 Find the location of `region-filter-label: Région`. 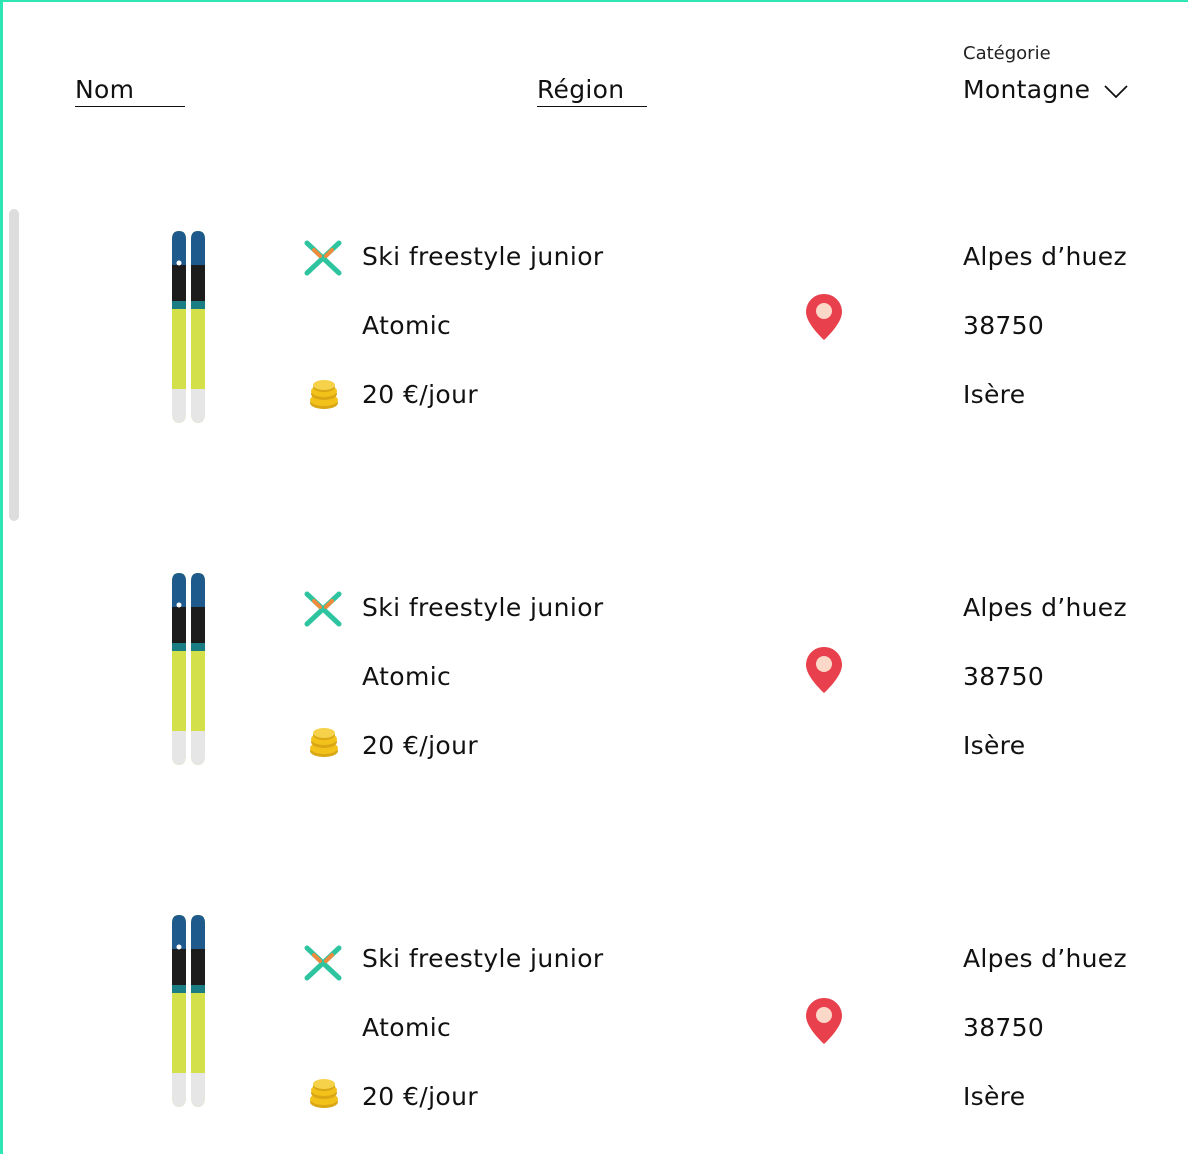

region-filter-label: Région is located at coordinates (581, 89).